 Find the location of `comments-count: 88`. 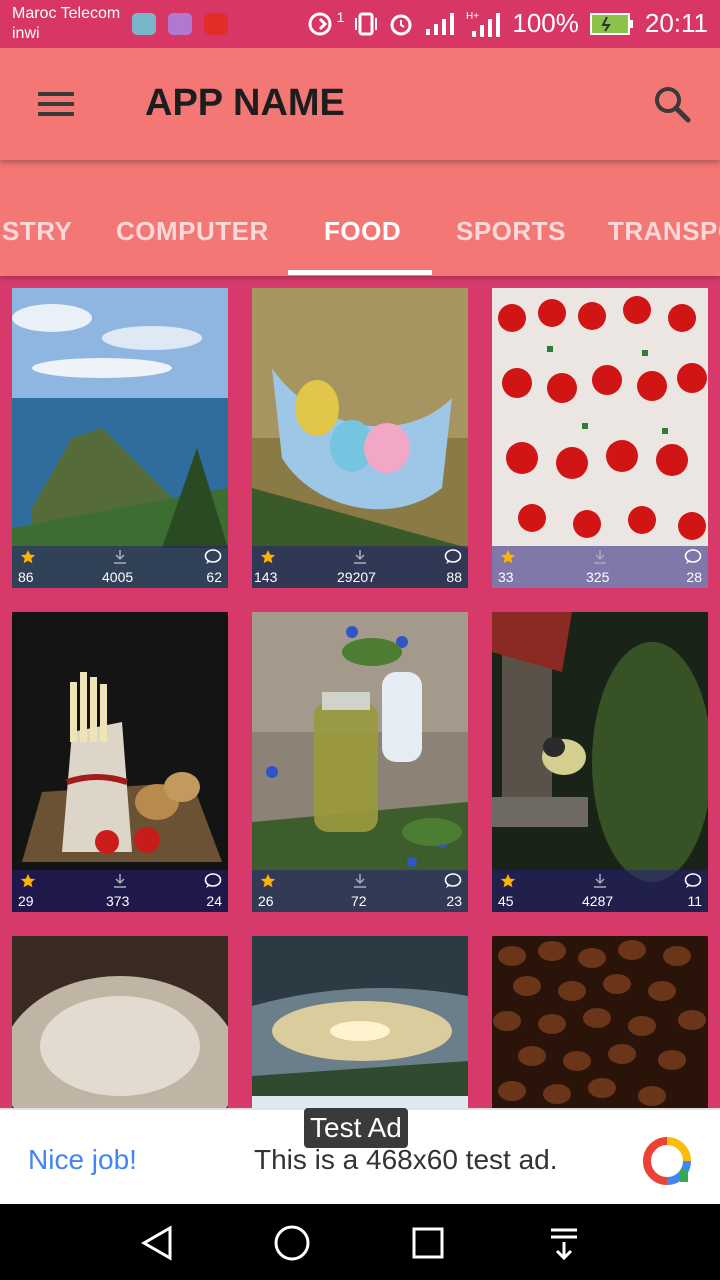

comments-count: 88 is located at coordinates (454, 577).